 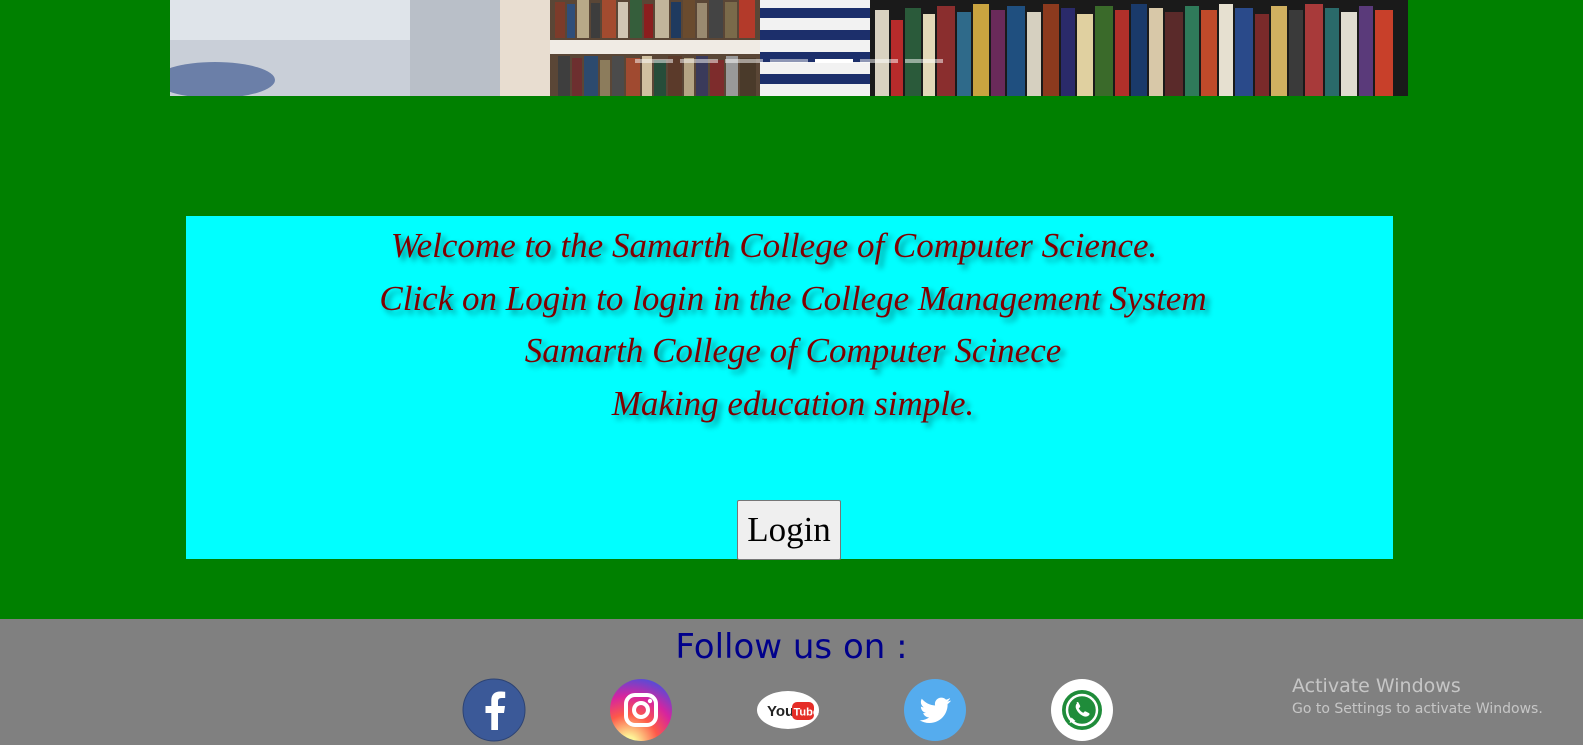 I want to click on follow-us-heading: Follow us on :, so click(x=791, y=647).